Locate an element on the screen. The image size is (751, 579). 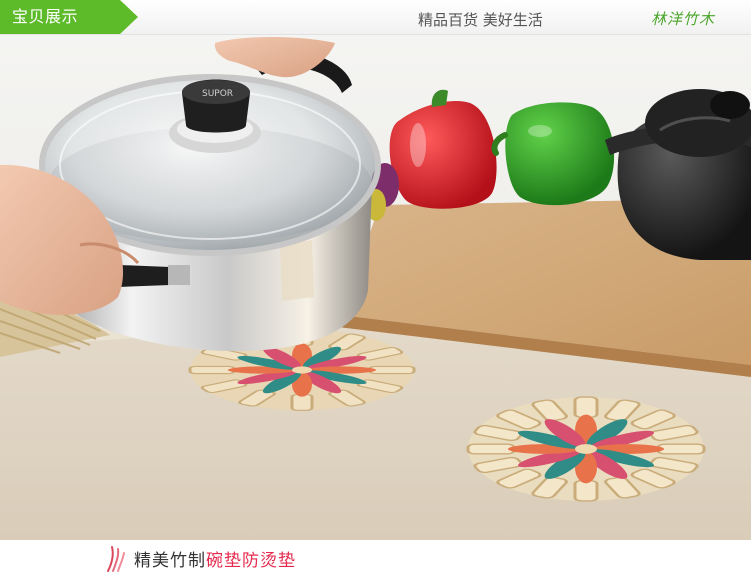
caption-highlight: 碗垫防烫垫 is located at coordinates (251, 561).